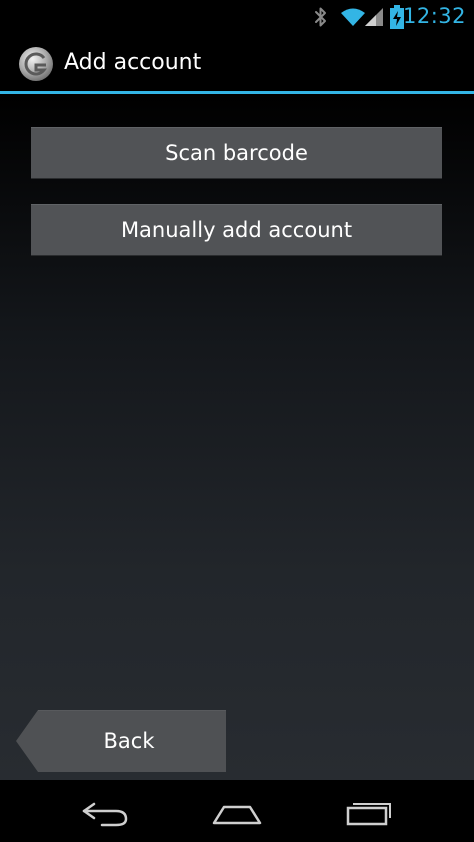  I want to click on signal-icon, so click(374, 19).